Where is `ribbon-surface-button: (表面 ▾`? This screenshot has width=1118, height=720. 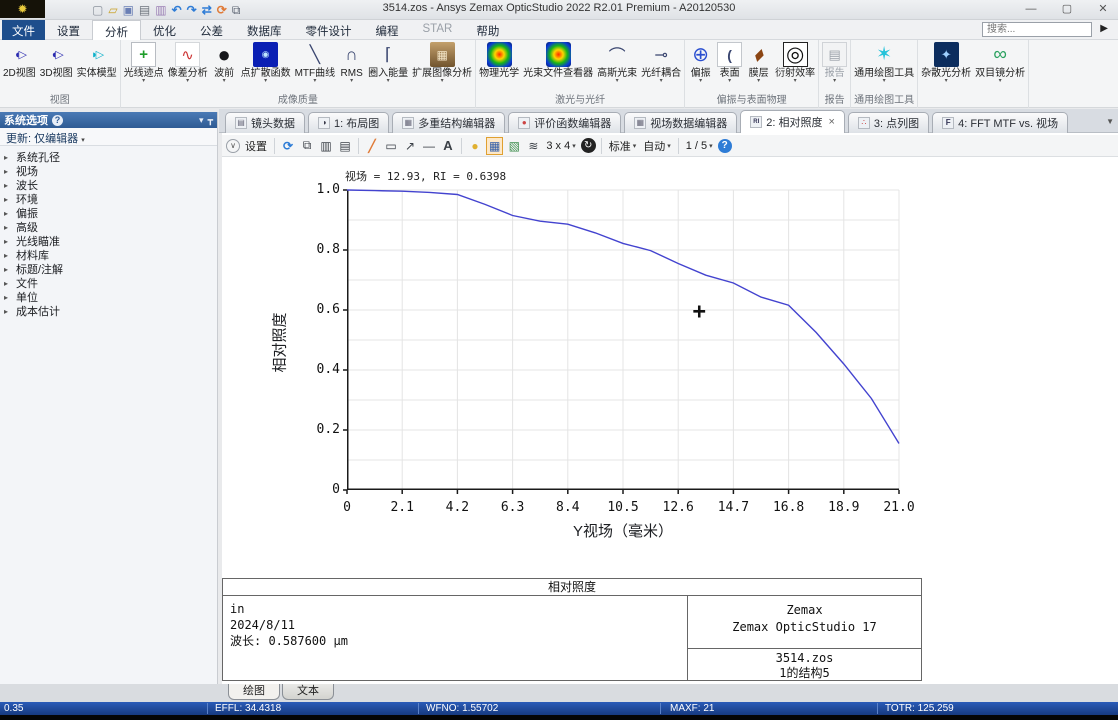 ribbon-surface-button: (表面 ▾ is located at coordinates (729, 62).